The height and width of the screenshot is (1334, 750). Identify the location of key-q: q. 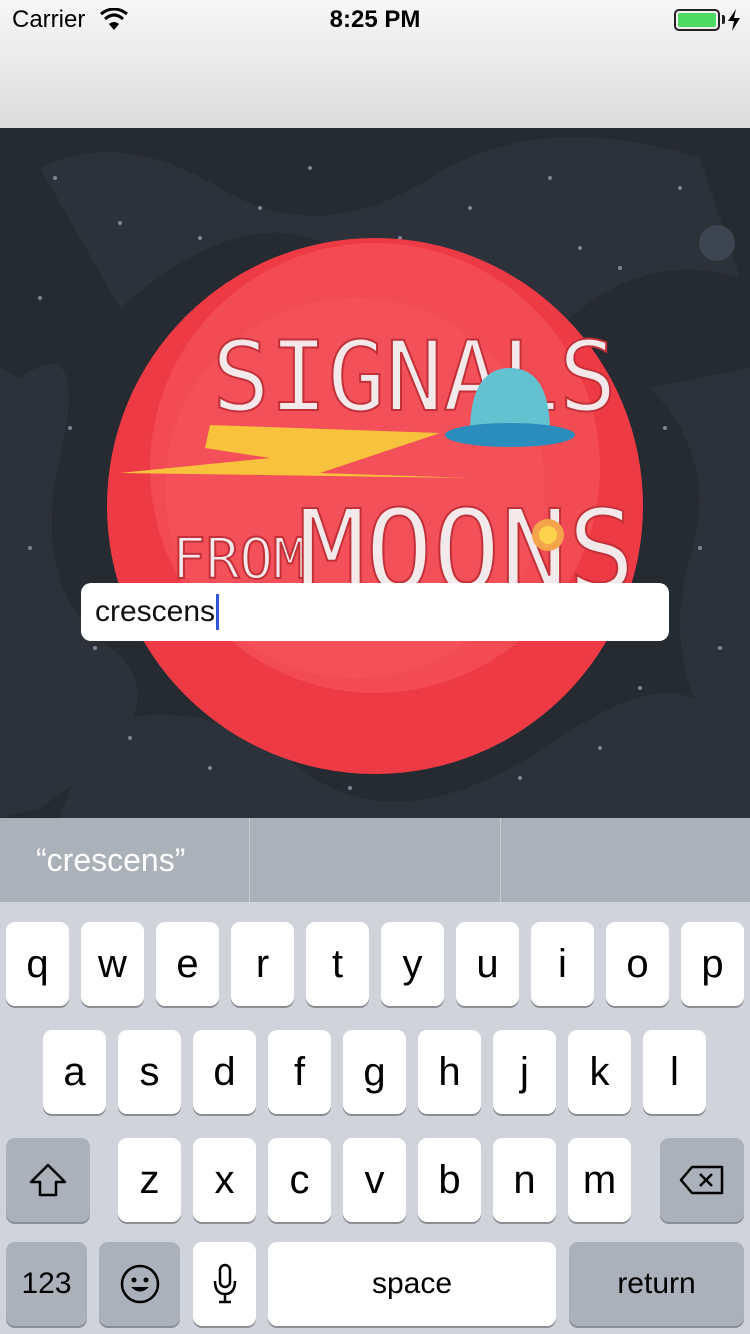
(37, 964).